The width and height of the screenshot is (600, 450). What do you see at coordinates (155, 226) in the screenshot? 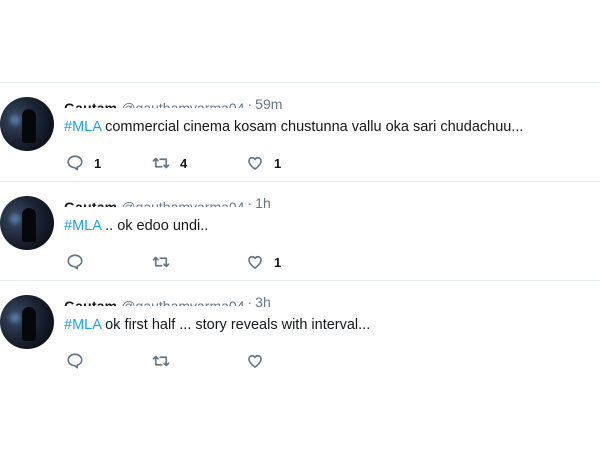
I see `tweet-body: .. ok edoo undi..` at bounding box center [155, 226].